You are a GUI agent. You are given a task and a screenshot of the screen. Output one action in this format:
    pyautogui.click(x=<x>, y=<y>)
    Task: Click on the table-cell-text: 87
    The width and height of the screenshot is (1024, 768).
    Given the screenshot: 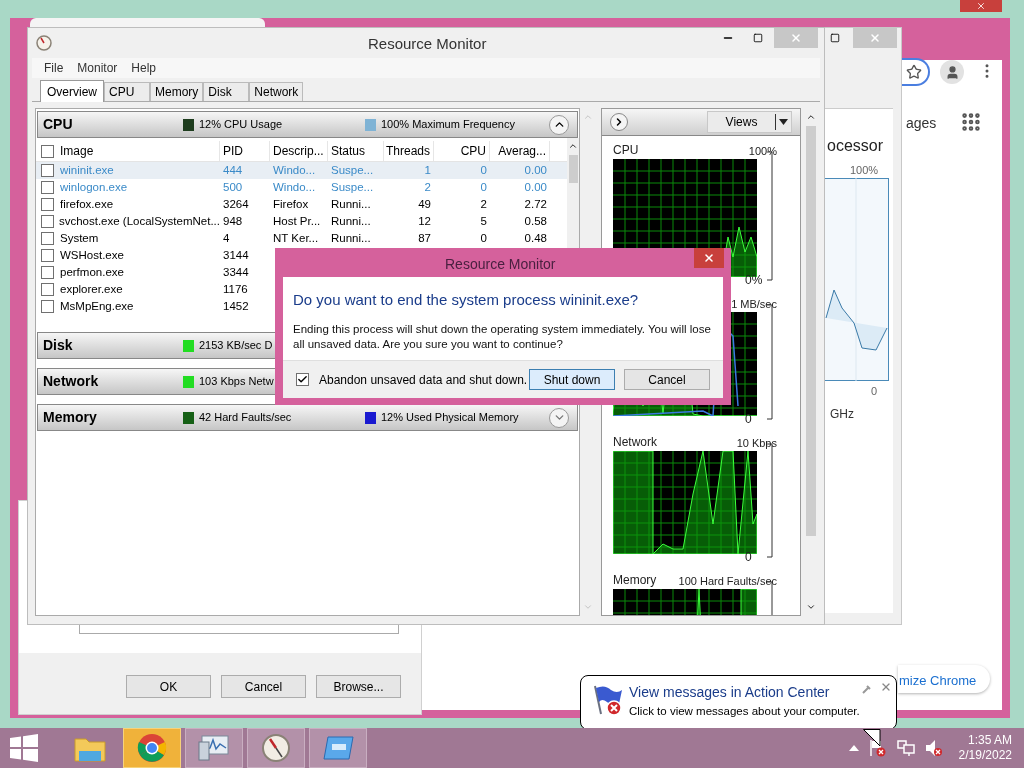 What is the action you would take?
    pyautogui.click(x=424, y=238)
    